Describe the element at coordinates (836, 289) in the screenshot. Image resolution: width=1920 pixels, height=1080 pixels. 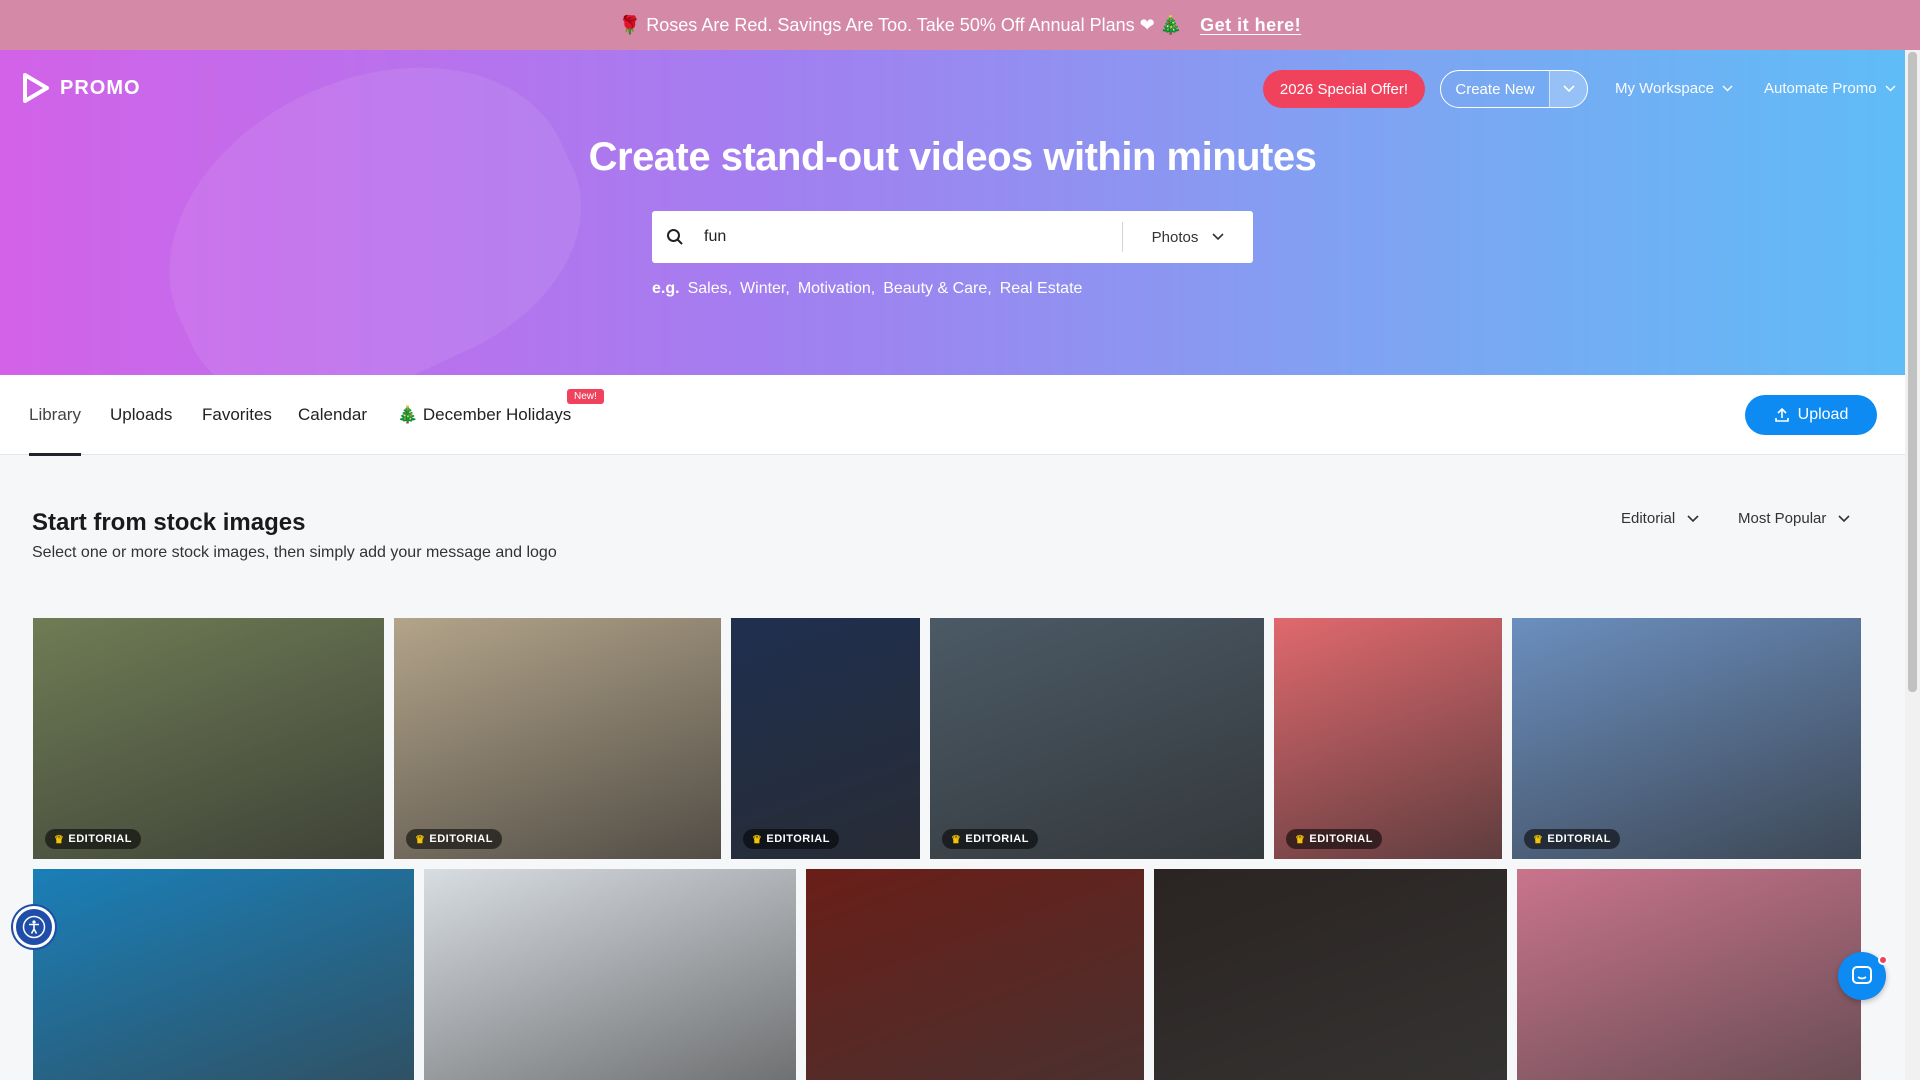
I see `example-link: Motivation,` at that location.